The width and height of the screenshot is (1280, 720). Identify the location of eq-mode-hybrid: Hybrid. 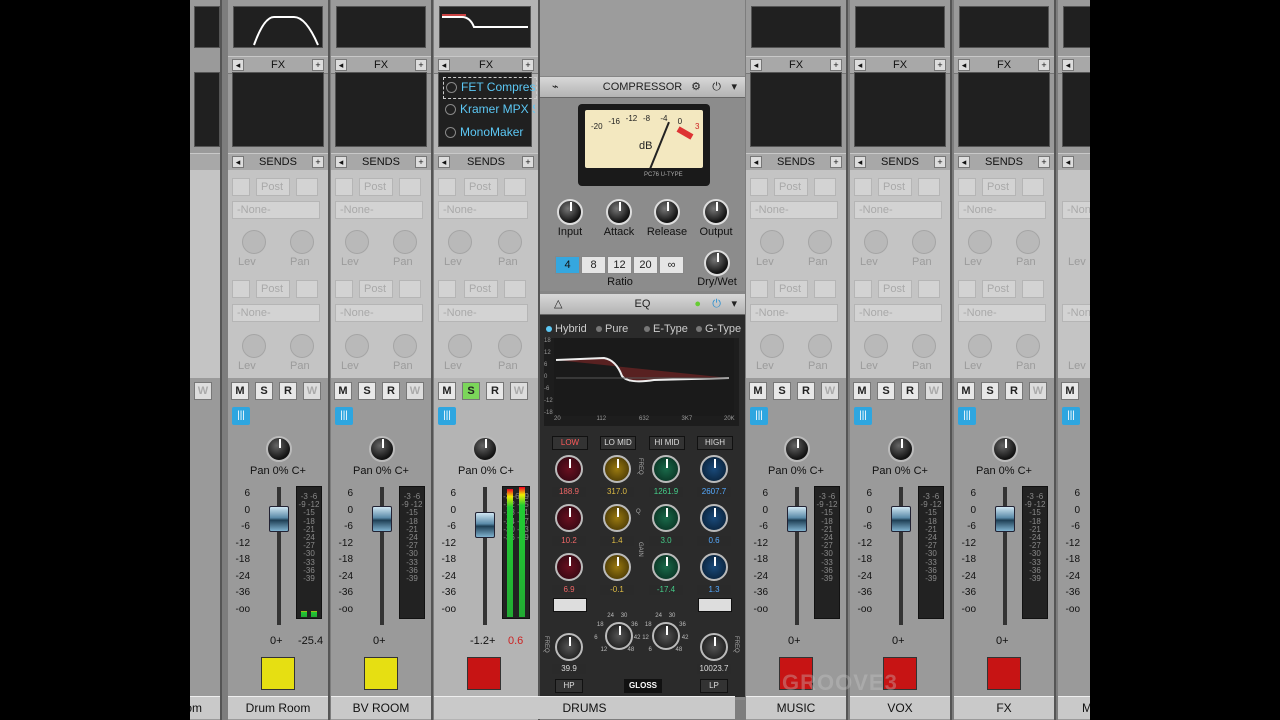
(566, 329).